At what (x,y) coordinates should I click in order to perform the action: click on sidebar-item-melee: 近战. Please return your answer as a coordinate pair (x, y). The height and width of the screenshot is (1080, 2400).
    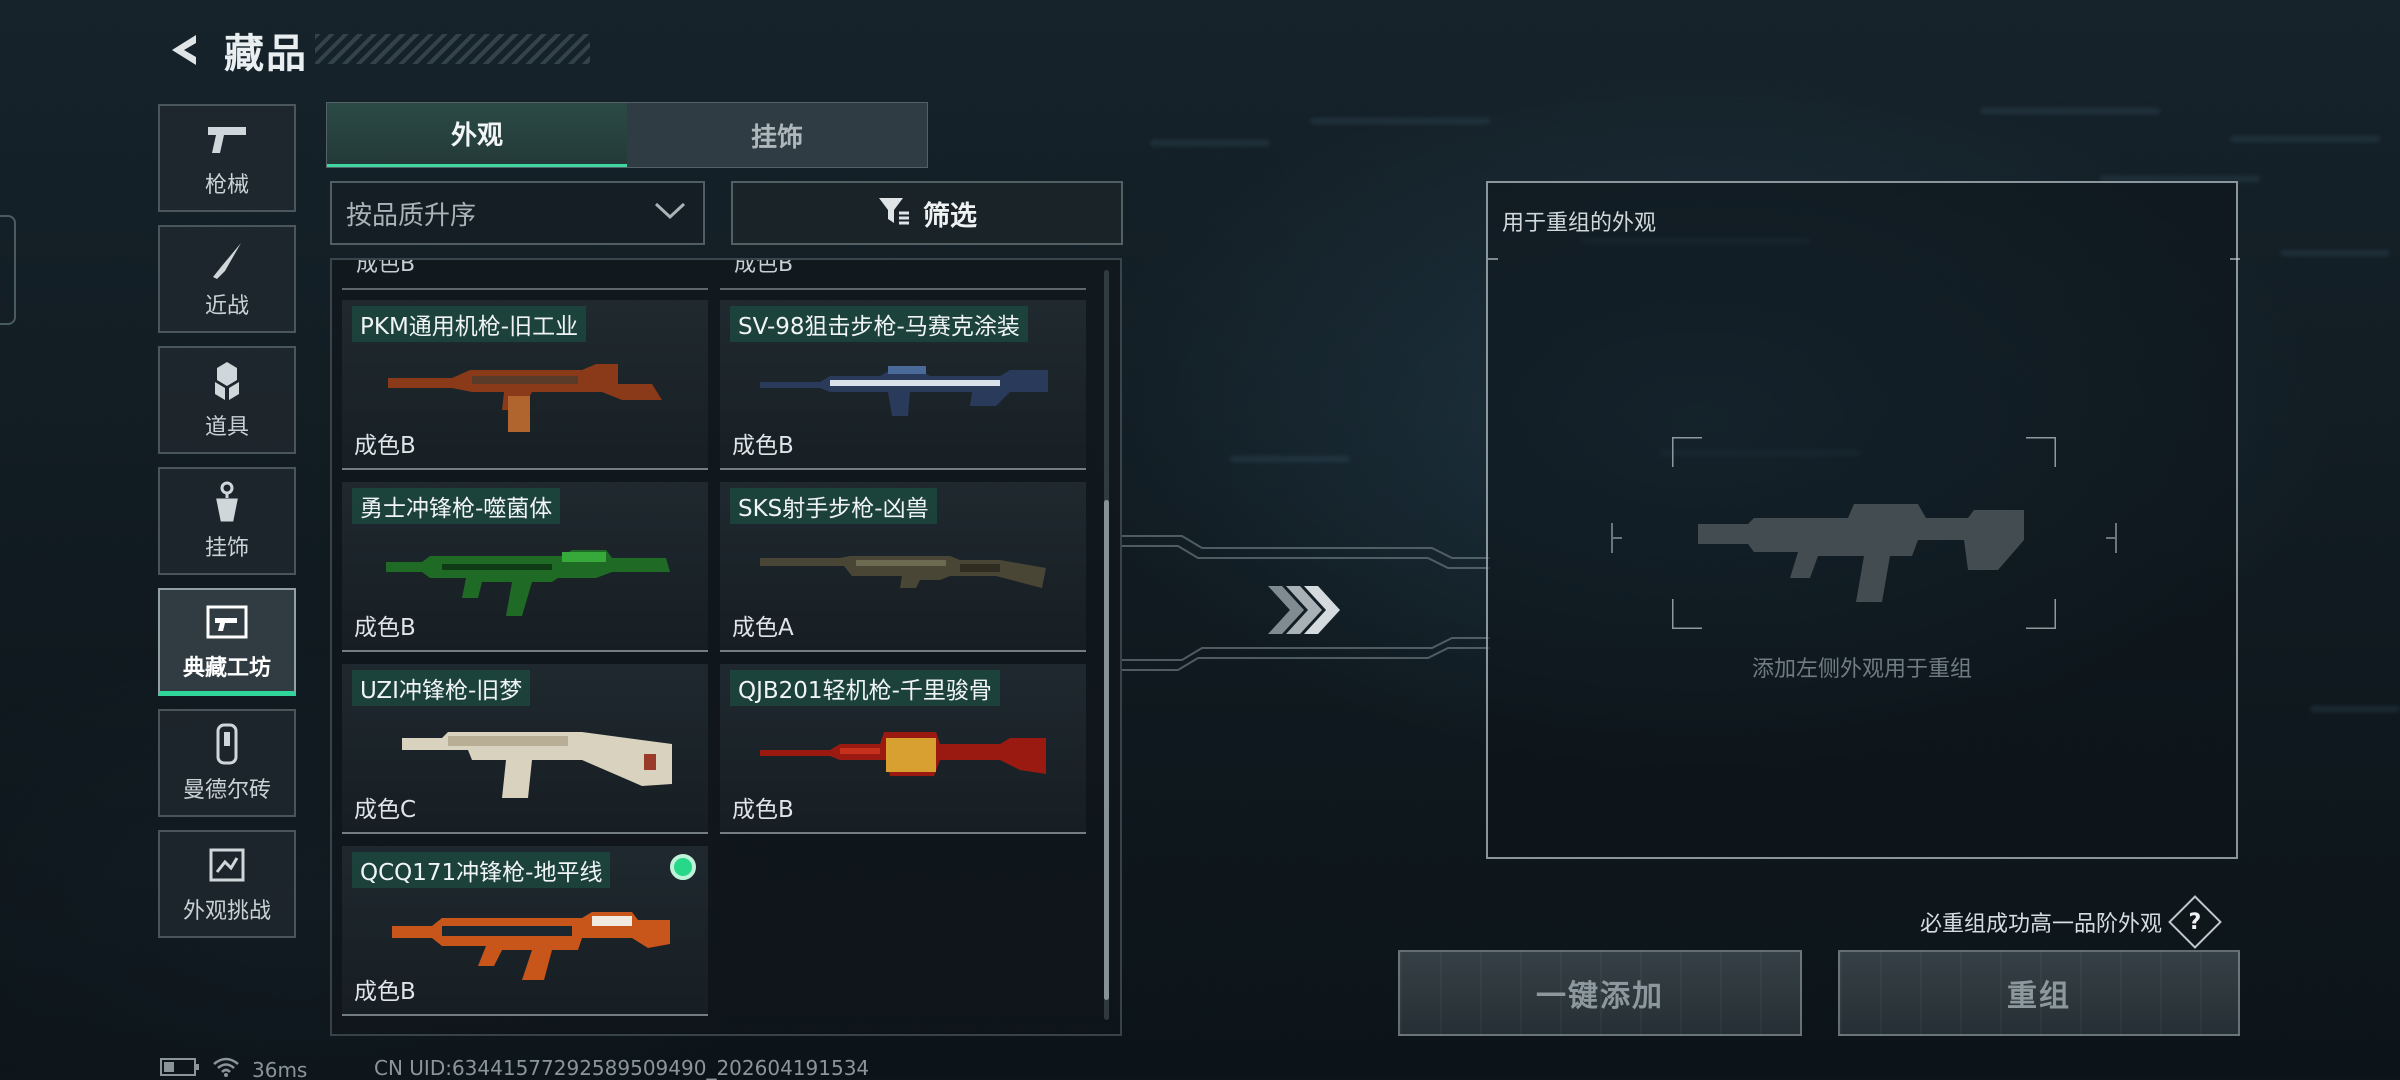
    Looking at the image, I should click on (227, 279).